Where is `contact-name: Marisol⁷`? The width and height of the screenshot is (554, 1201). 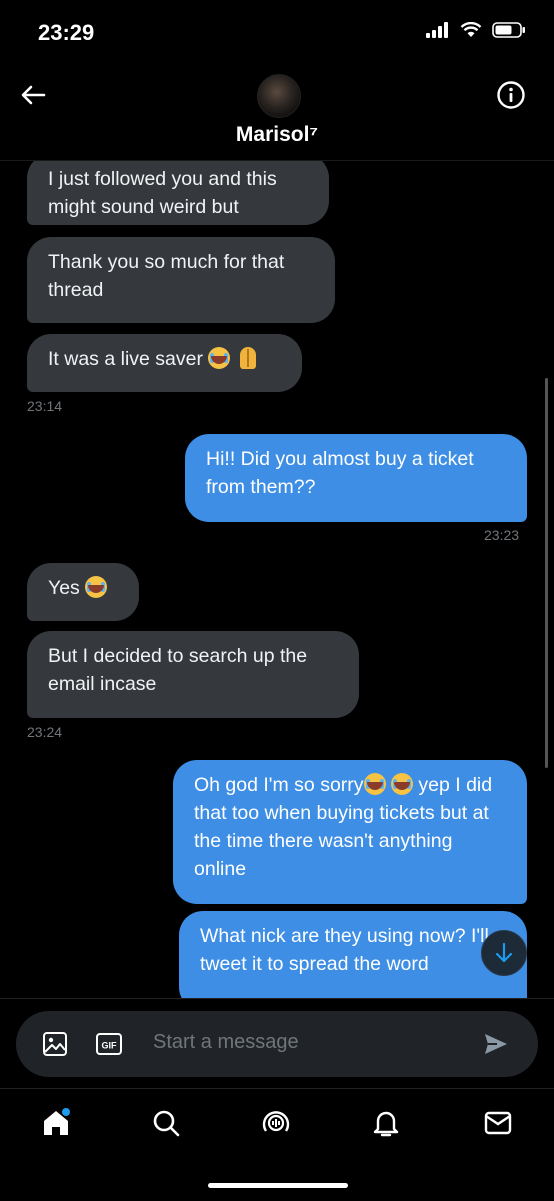
contact-name: Marisol⁷ is located at coordinates (277, 135).